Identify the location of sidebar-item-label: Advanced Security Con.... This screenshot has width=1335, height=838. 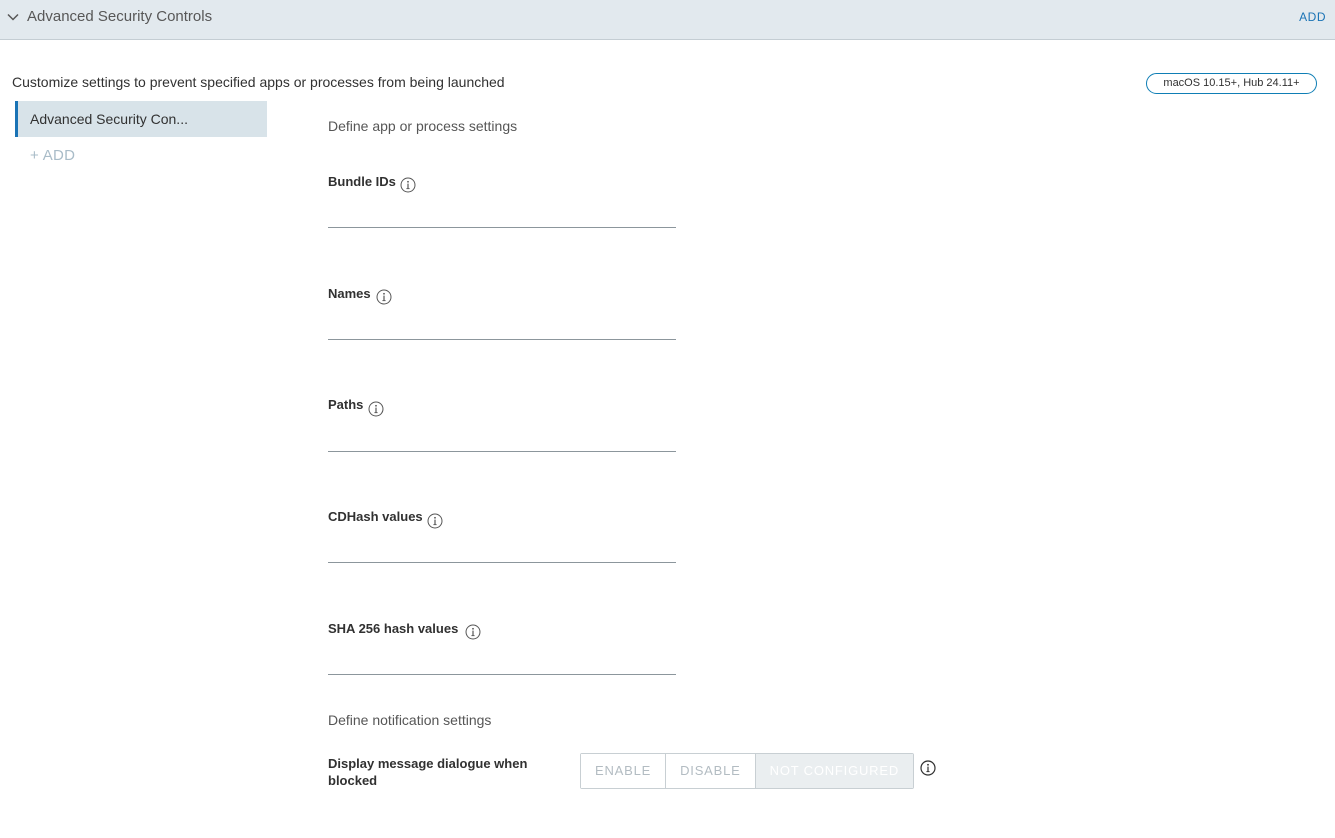
(109, 119).